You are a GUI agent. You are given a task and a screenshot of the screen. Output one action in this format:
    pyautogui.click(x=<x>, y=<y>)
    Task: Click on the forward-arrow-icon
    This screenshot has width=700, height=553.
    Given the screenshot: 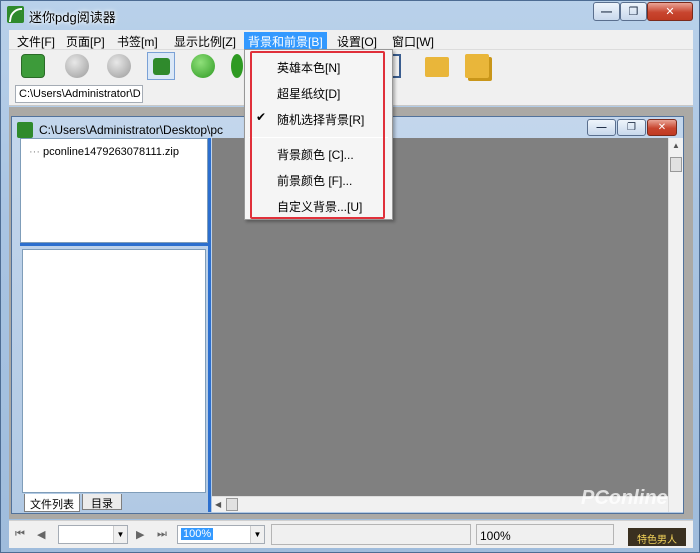 What is the action you would take?
    pyautogui.click(x=119, y=66)
    